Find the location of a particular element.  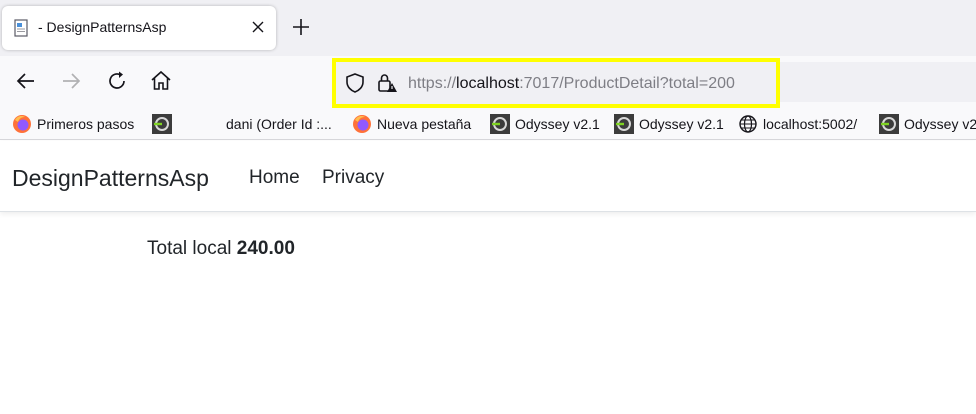

bookmark-item: Odyssey v2 is located at coordinates (927, 124).